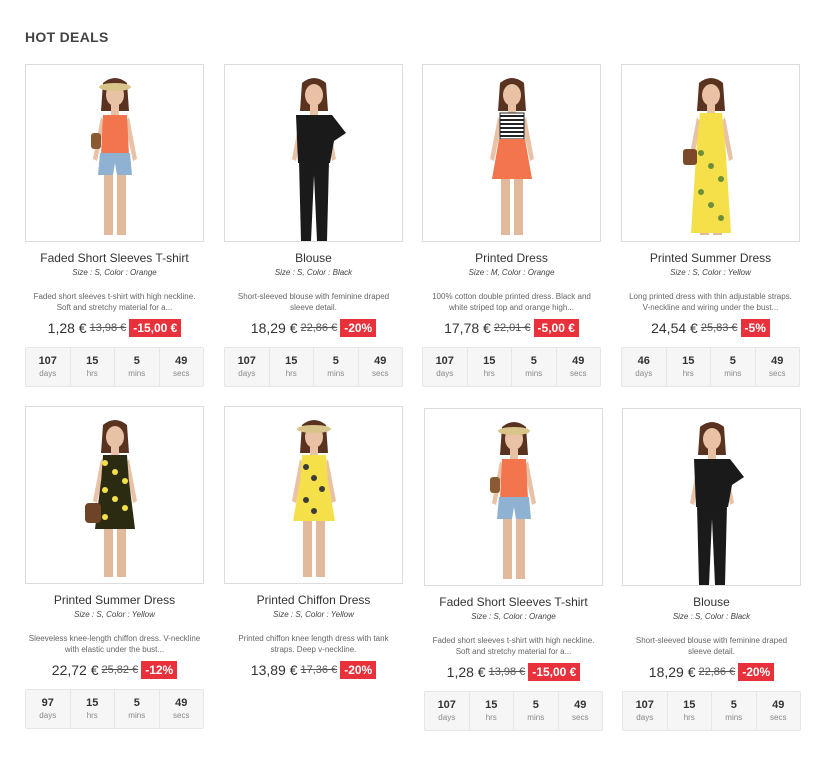  What do you see at coordinates (511, 258) in the screenshot?
I see `product-name: Printed Dress` at bounding box center [511, 258].